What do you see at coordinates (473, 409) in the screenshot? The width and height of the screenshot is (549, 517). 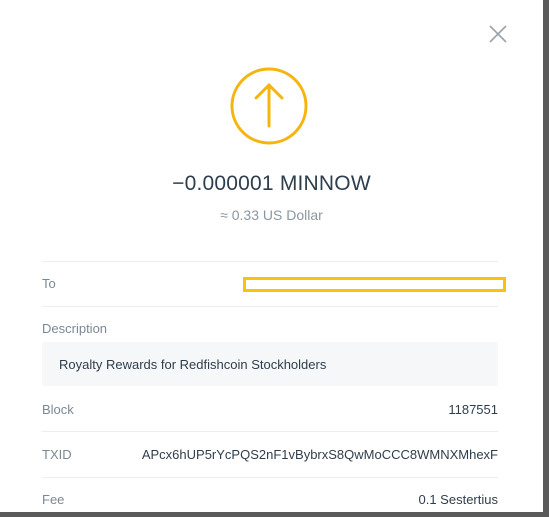 I see `block-value: 1187551` at bounding box center [473, 409].